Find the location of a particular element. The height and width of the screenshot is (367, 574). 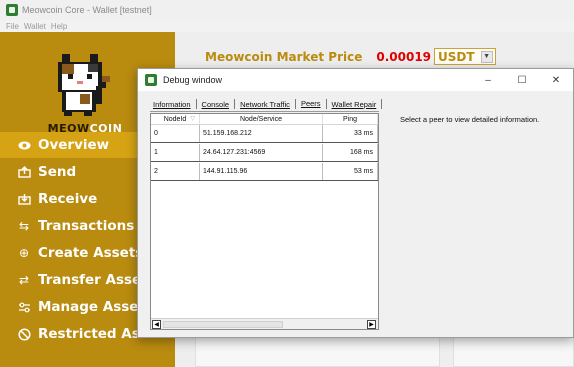

column-header-label: Ping is located at coordinates (349, 119).